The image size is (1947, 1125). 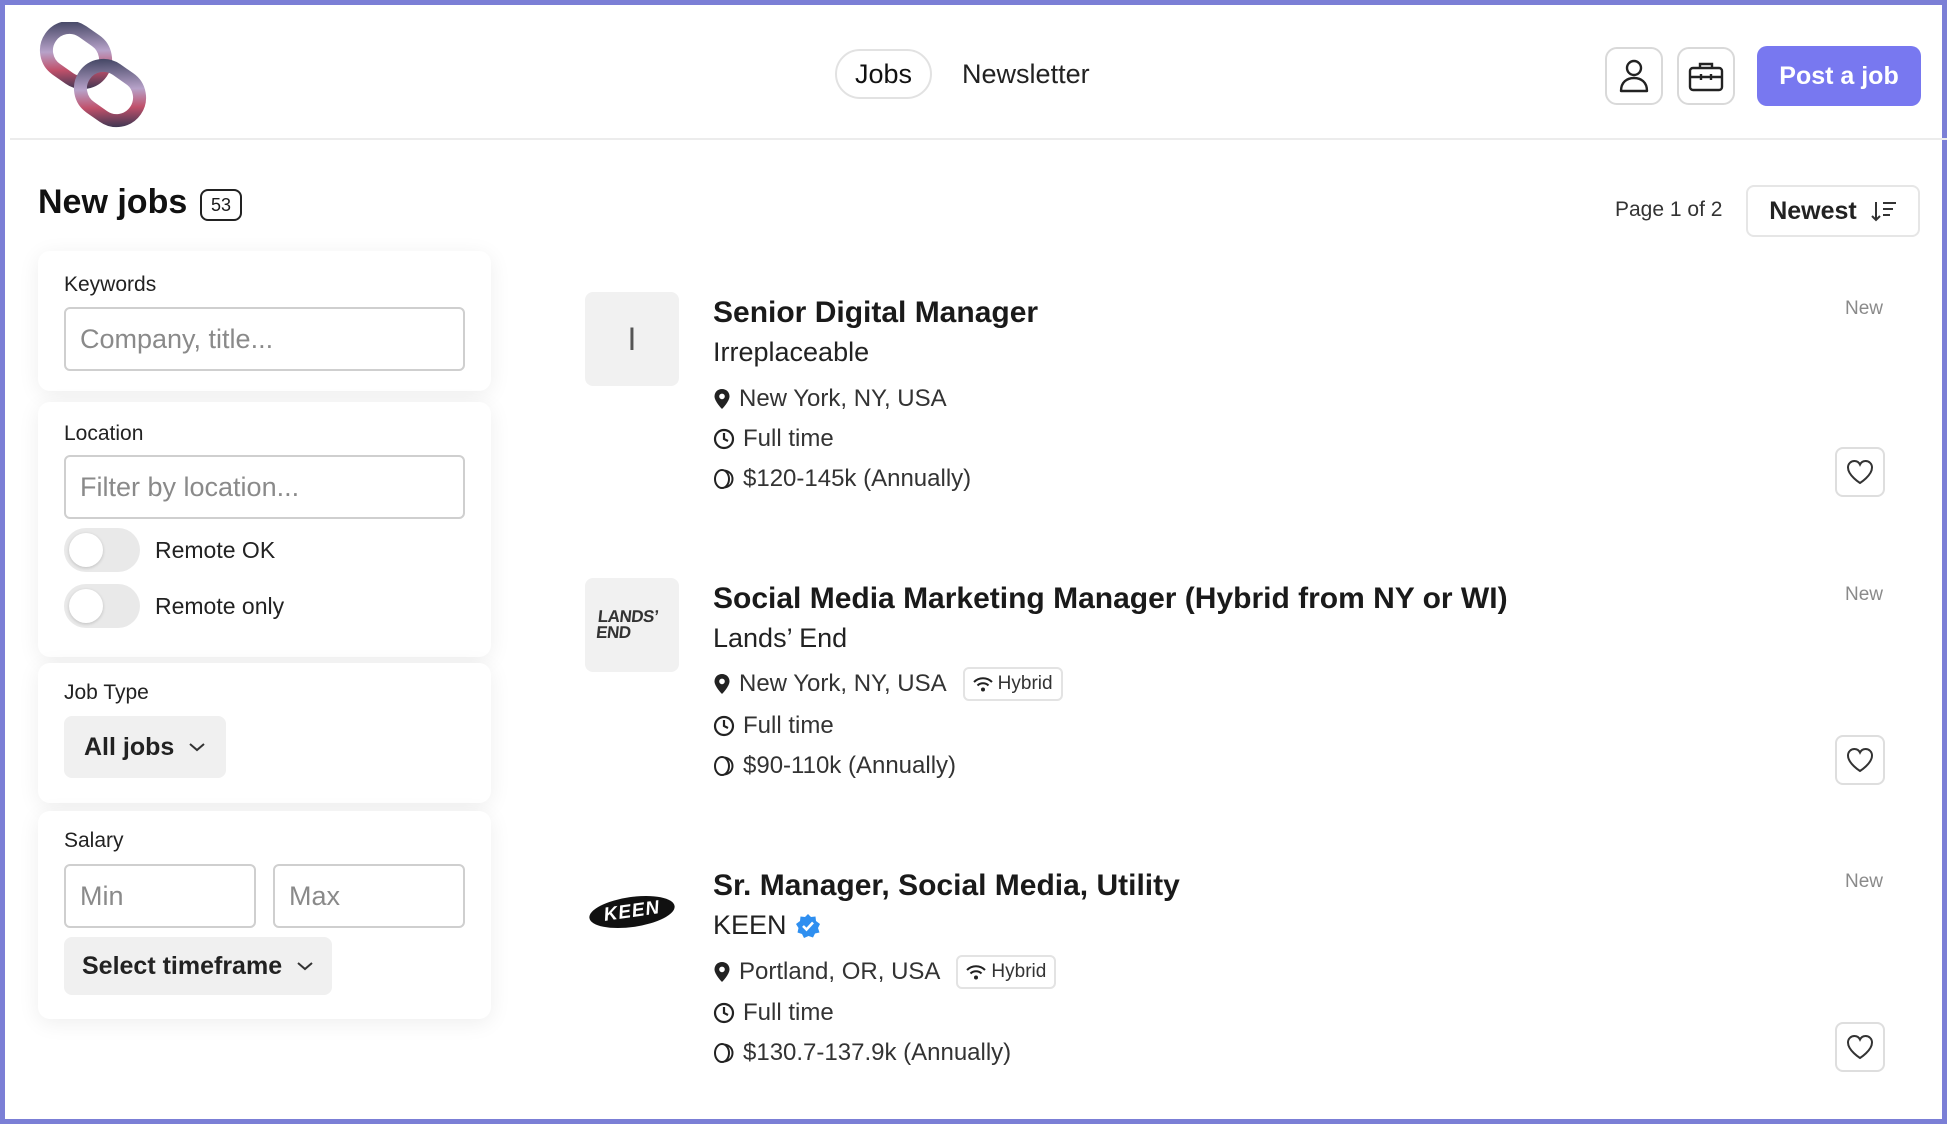 I want to click on job-location: Portland, OR, USA Hybrid, so click(x=885, y=972).